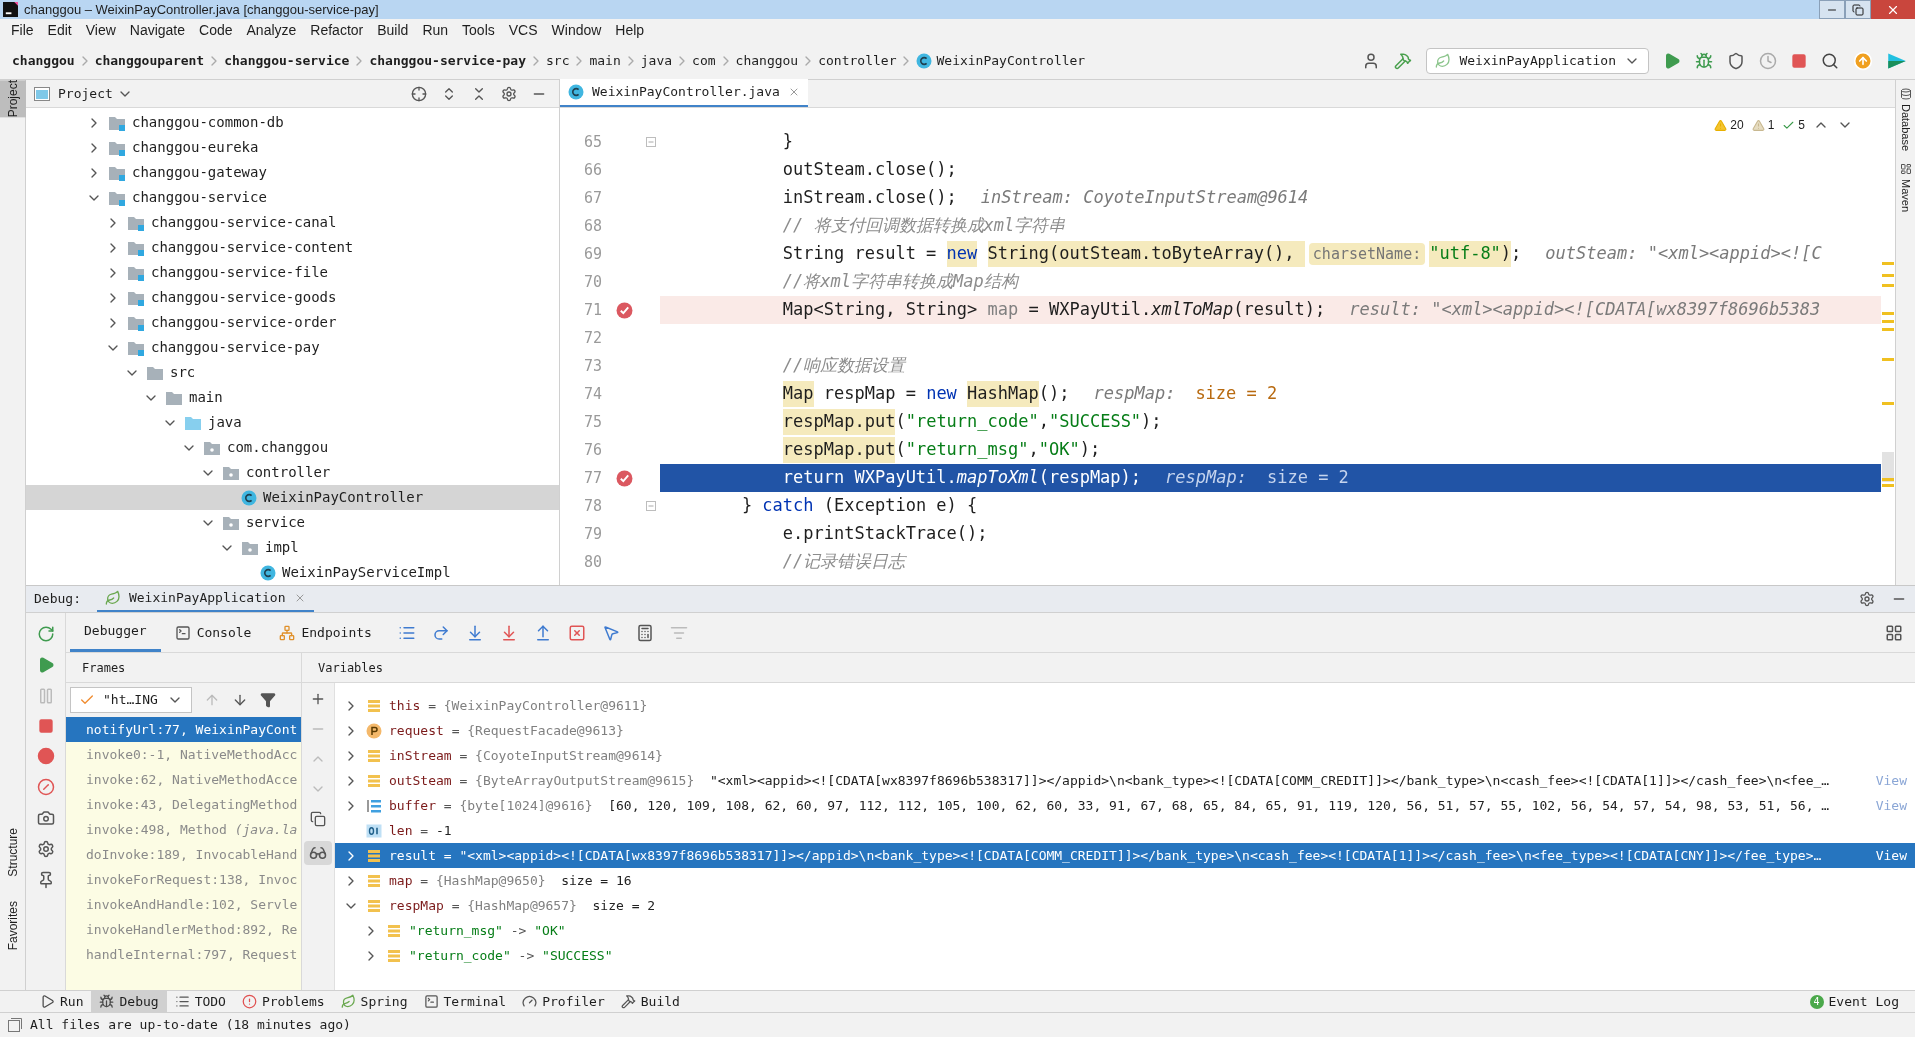  What do you see at coordinates (45, 756) in the screenshot?
I see `breakpoints-icon` at bounding box center [45, 756].